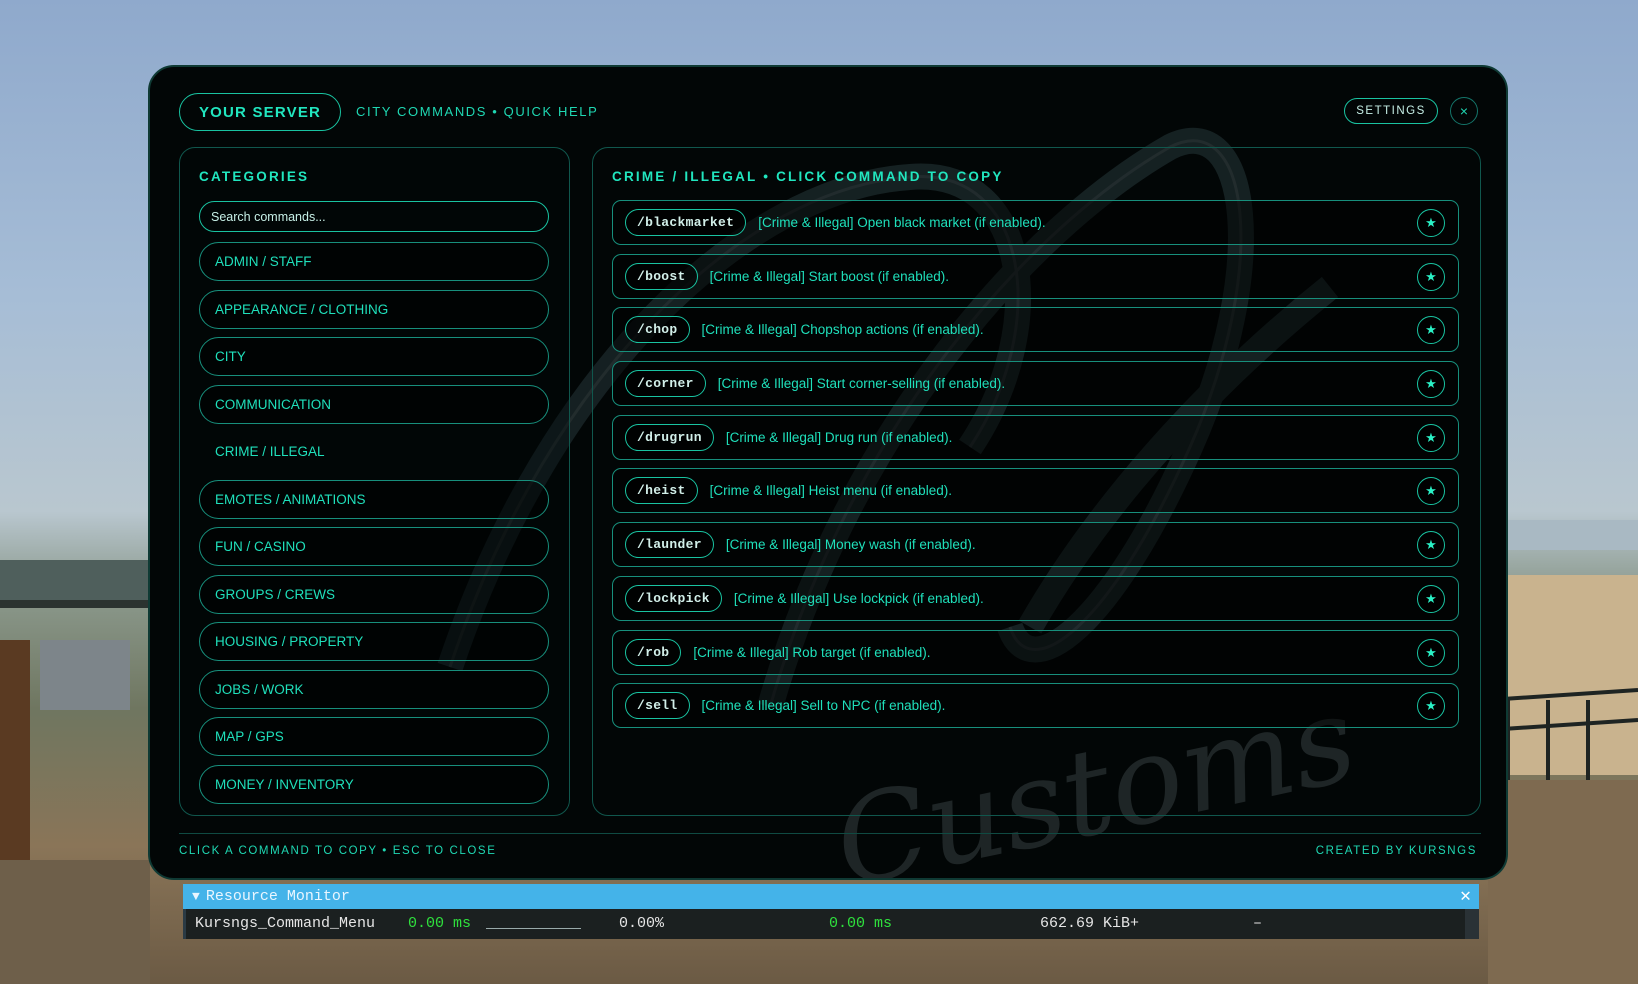 This screenshot has width=1638, height=984. Describe the element at coordinates (657, 330) in the screenshot. I see `command-chip: /chop` at that location.